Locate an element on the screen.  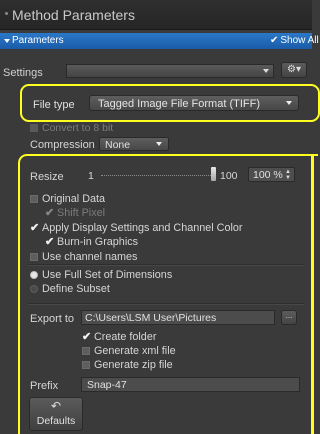
shift-pixel-checkbox: ✔ Shift Pixel is located at coordinates (75, 212).